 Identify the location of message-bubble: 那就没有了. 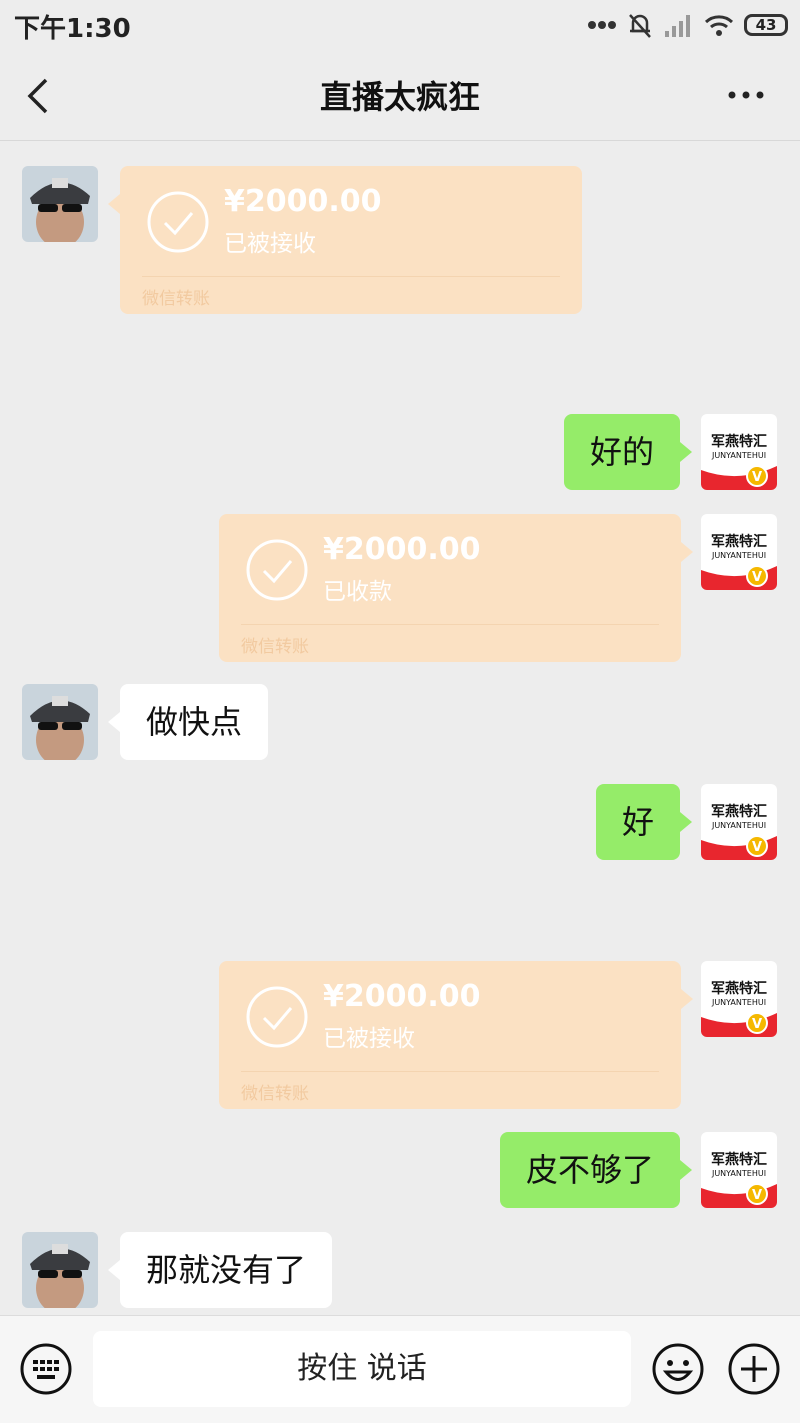
(220, 1270).